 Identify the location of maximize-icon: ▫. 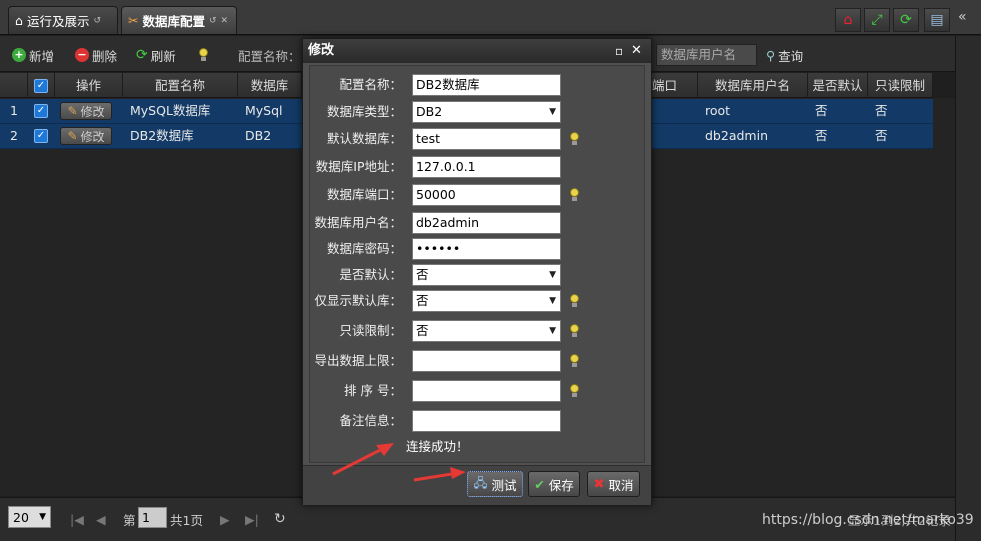
(619, 51).